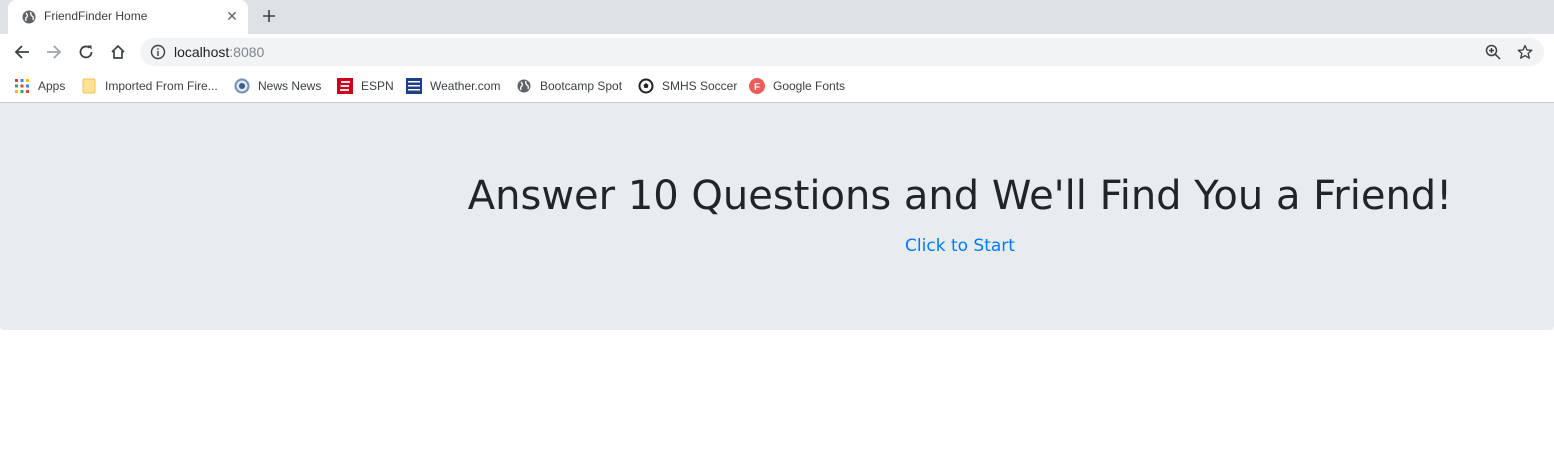  Describe the element at coordinates (581, 86) in the screenshot. I see `bookmark-label: Bootcamp Spot` at that location.